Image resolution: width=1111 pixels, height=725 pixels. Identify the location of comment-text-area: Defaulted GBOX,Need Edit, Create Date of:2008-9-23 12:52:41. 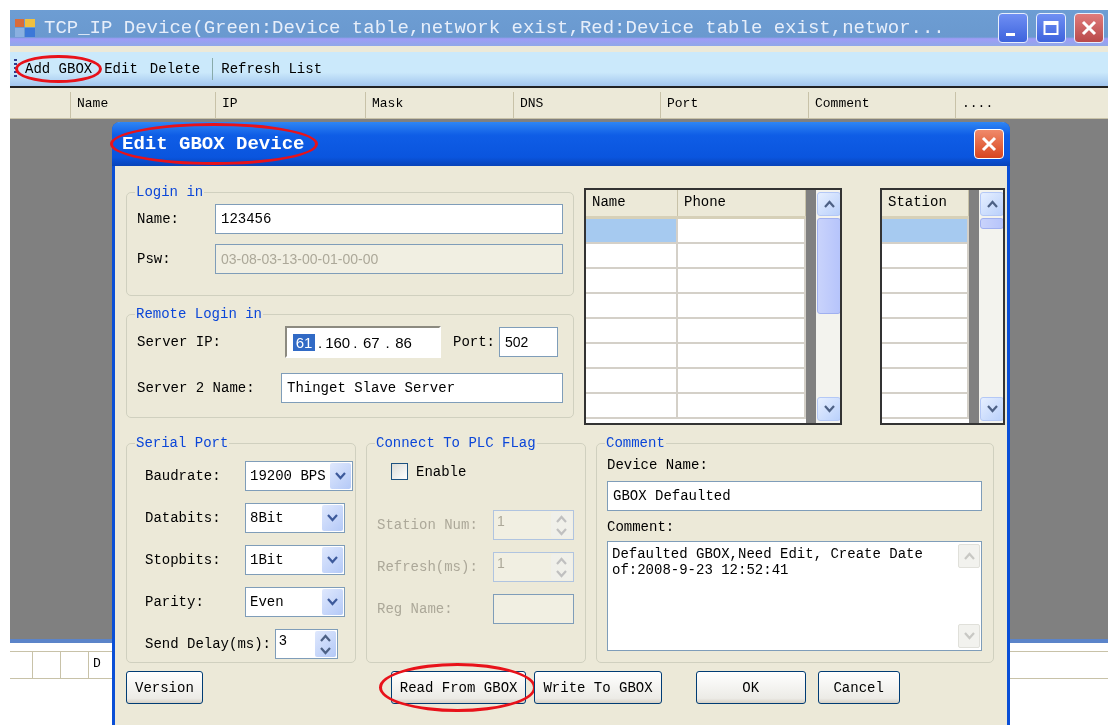
(794, 596).